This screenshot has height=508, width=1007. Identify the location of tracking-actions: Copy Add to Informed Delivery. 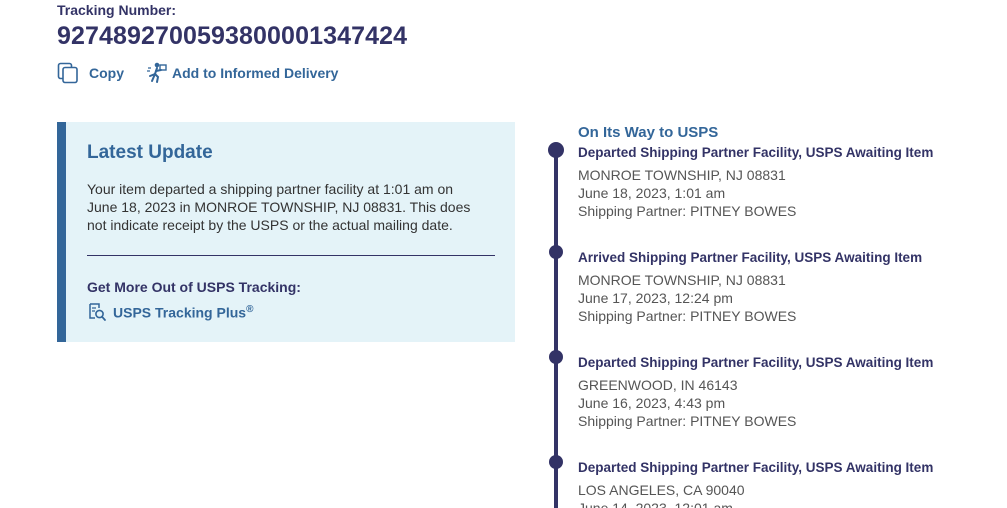
(197, 73).